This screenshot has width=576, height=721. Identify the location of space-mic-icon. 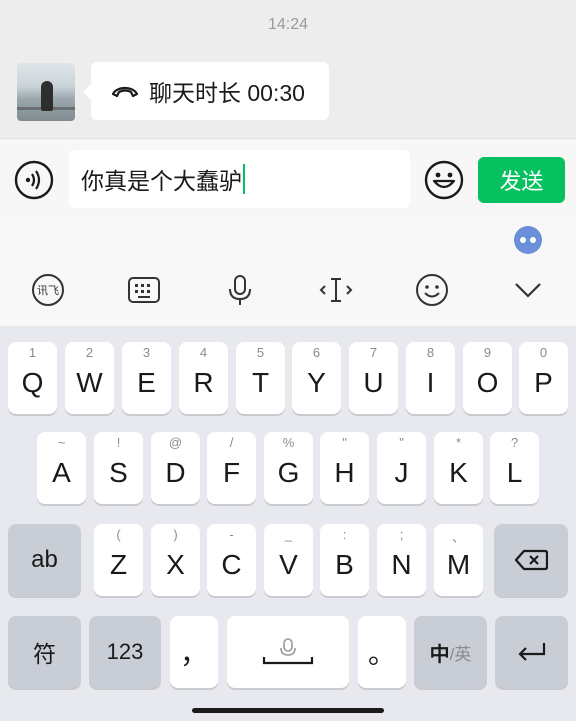
(288, 651).